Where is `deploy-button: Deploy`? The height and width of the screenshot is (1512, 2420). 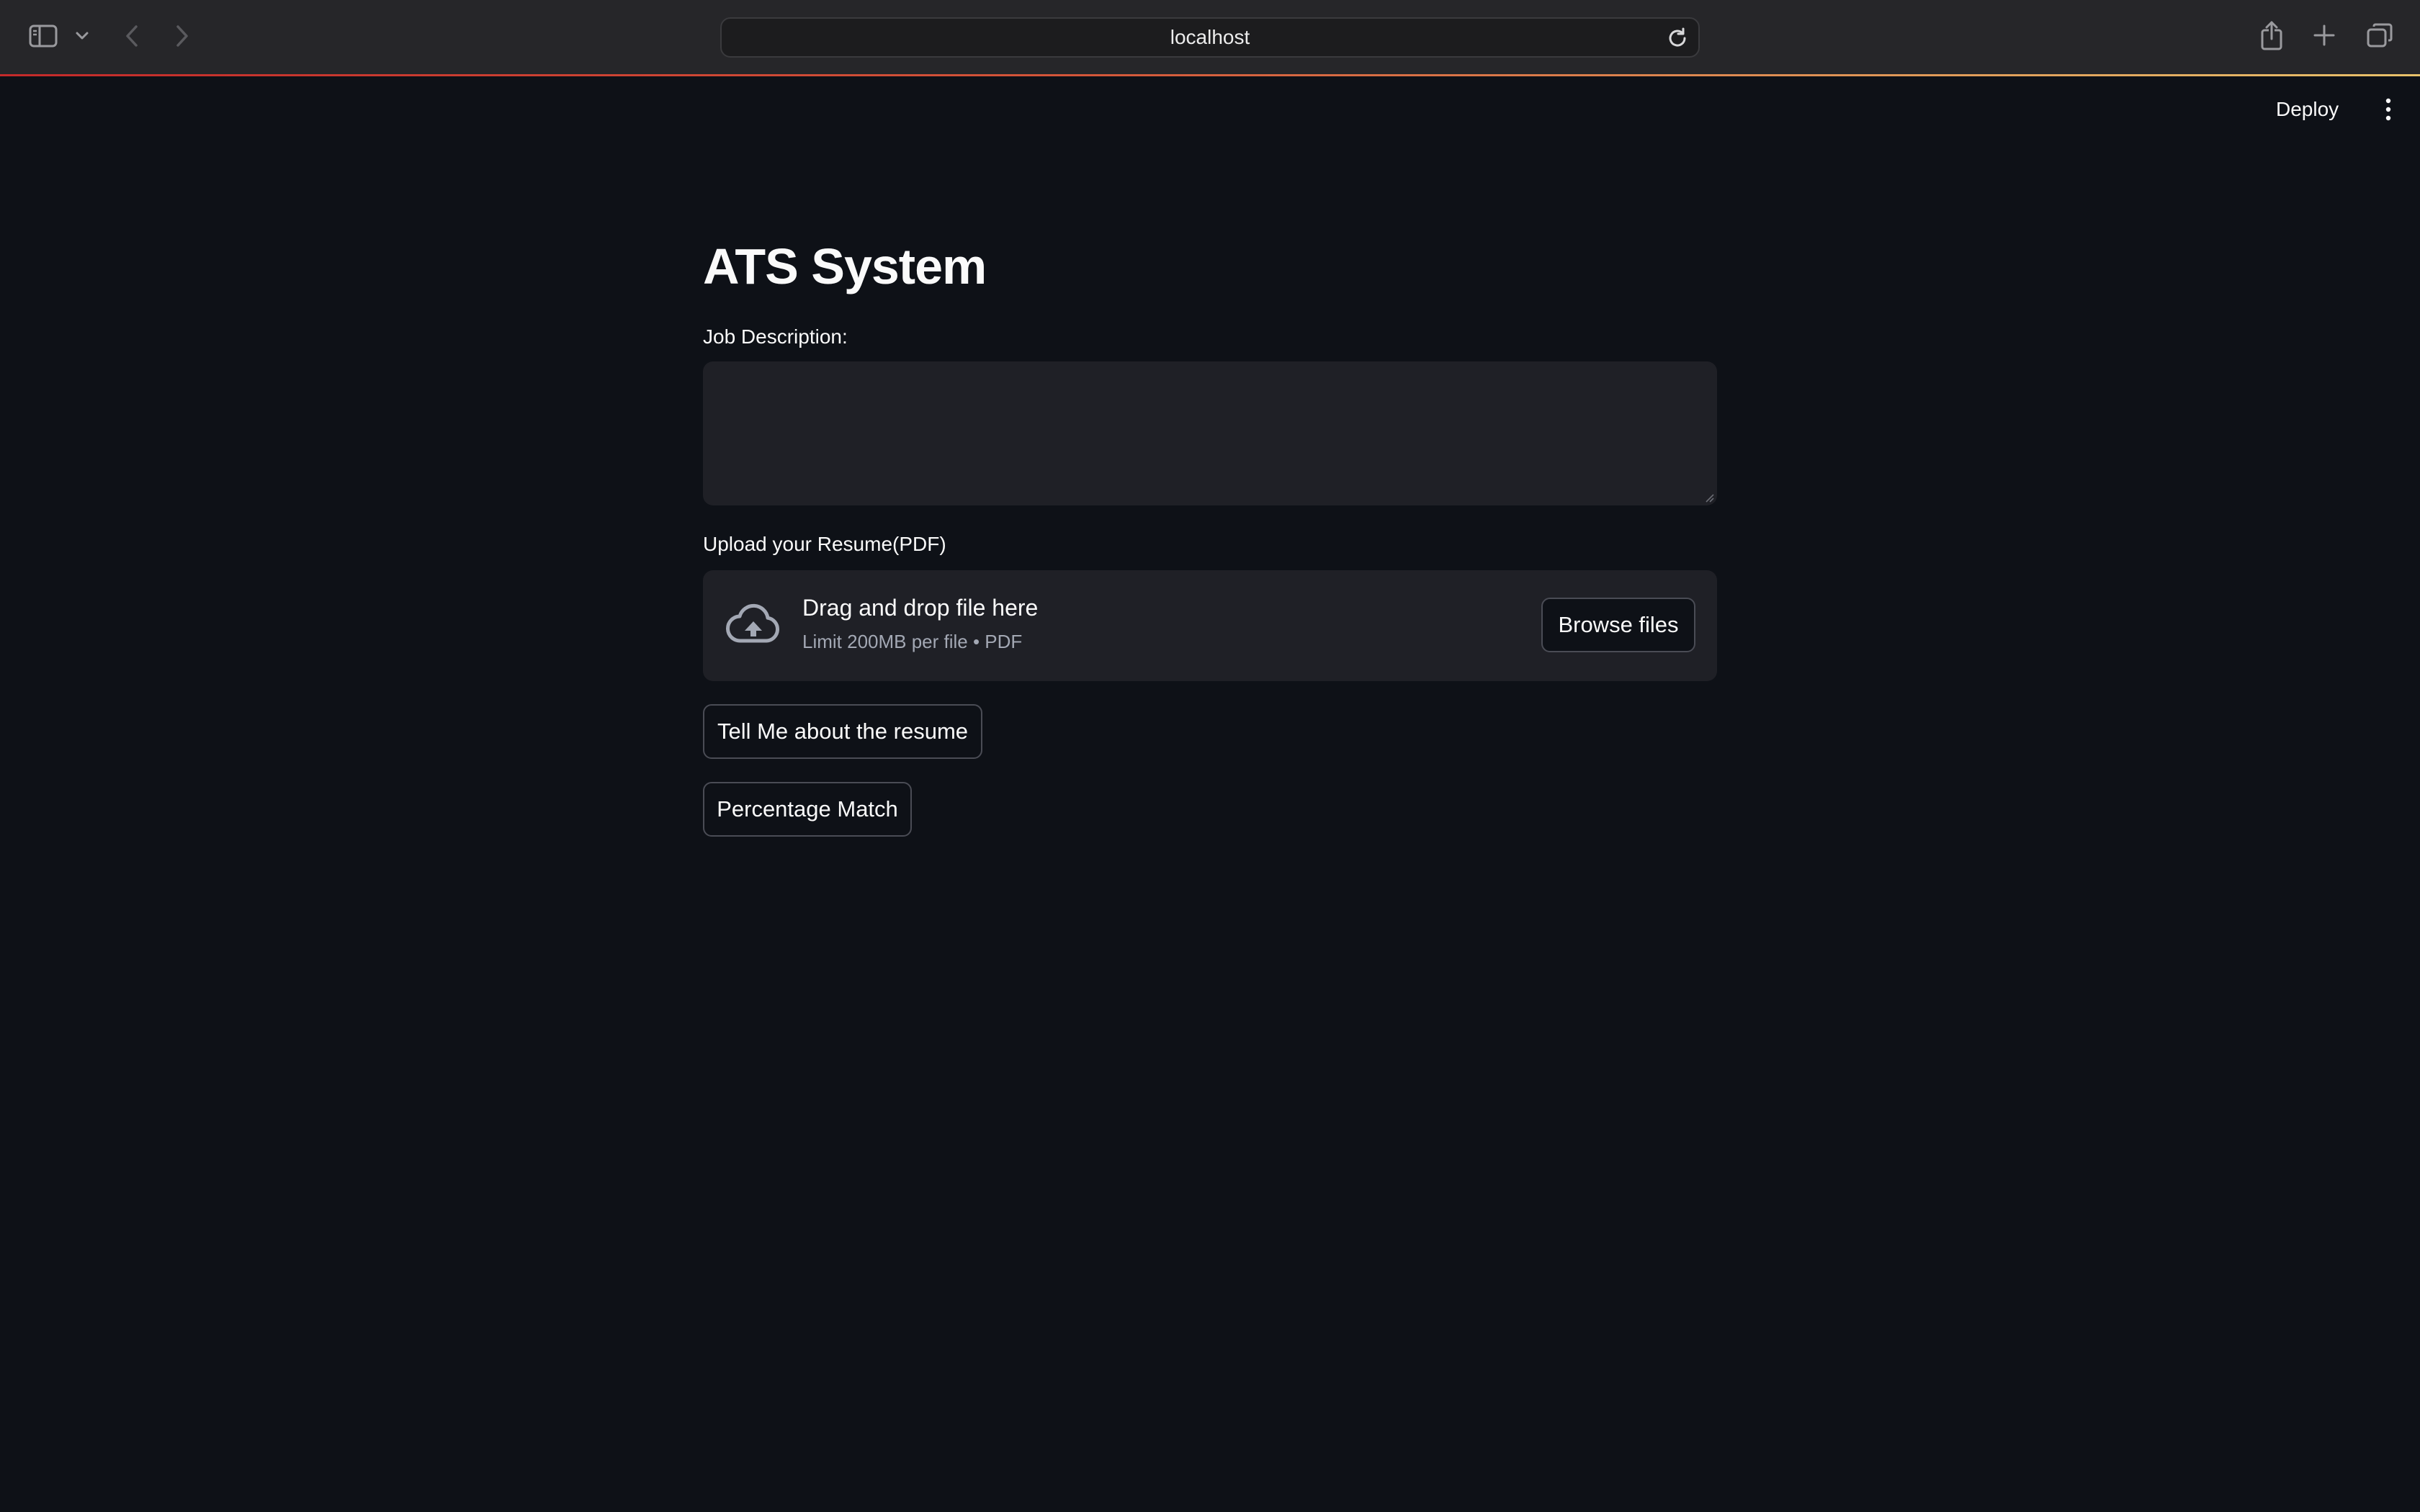
deploy-button: Deploy is located at coordinates (2307, 109).